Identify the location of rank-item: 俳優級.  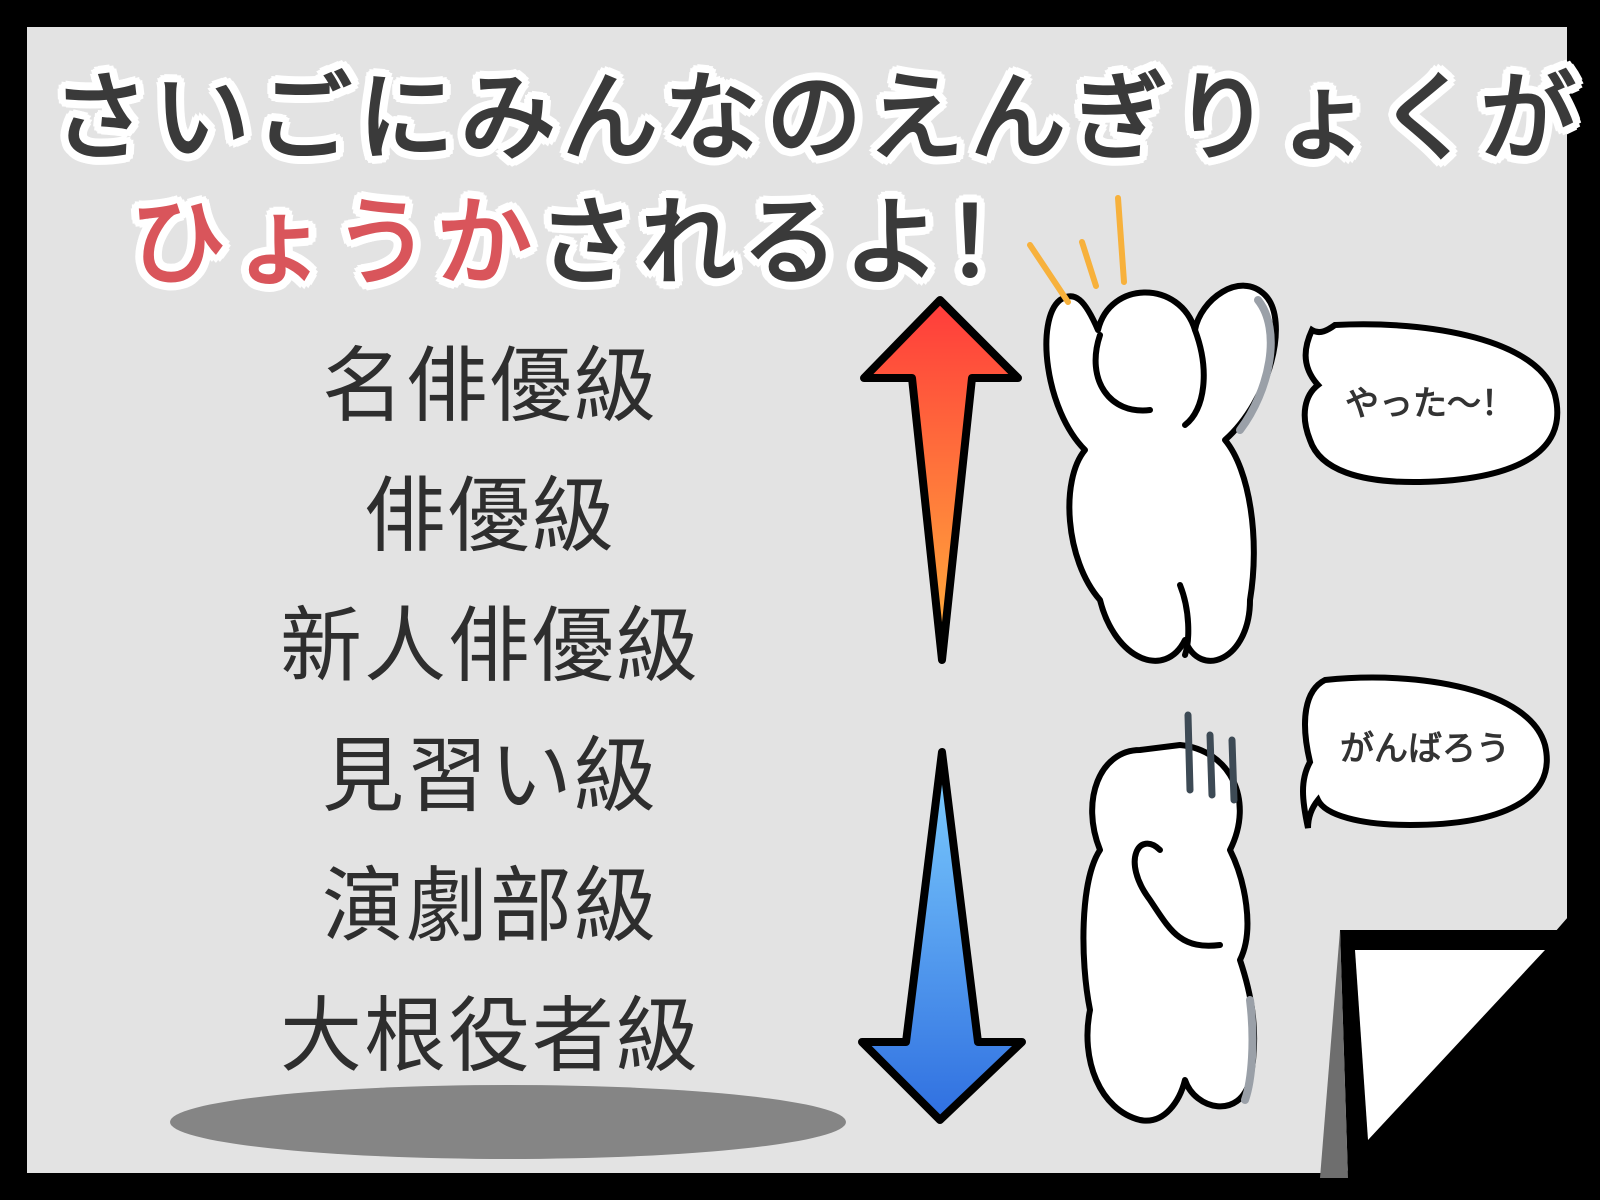
(489, 516).